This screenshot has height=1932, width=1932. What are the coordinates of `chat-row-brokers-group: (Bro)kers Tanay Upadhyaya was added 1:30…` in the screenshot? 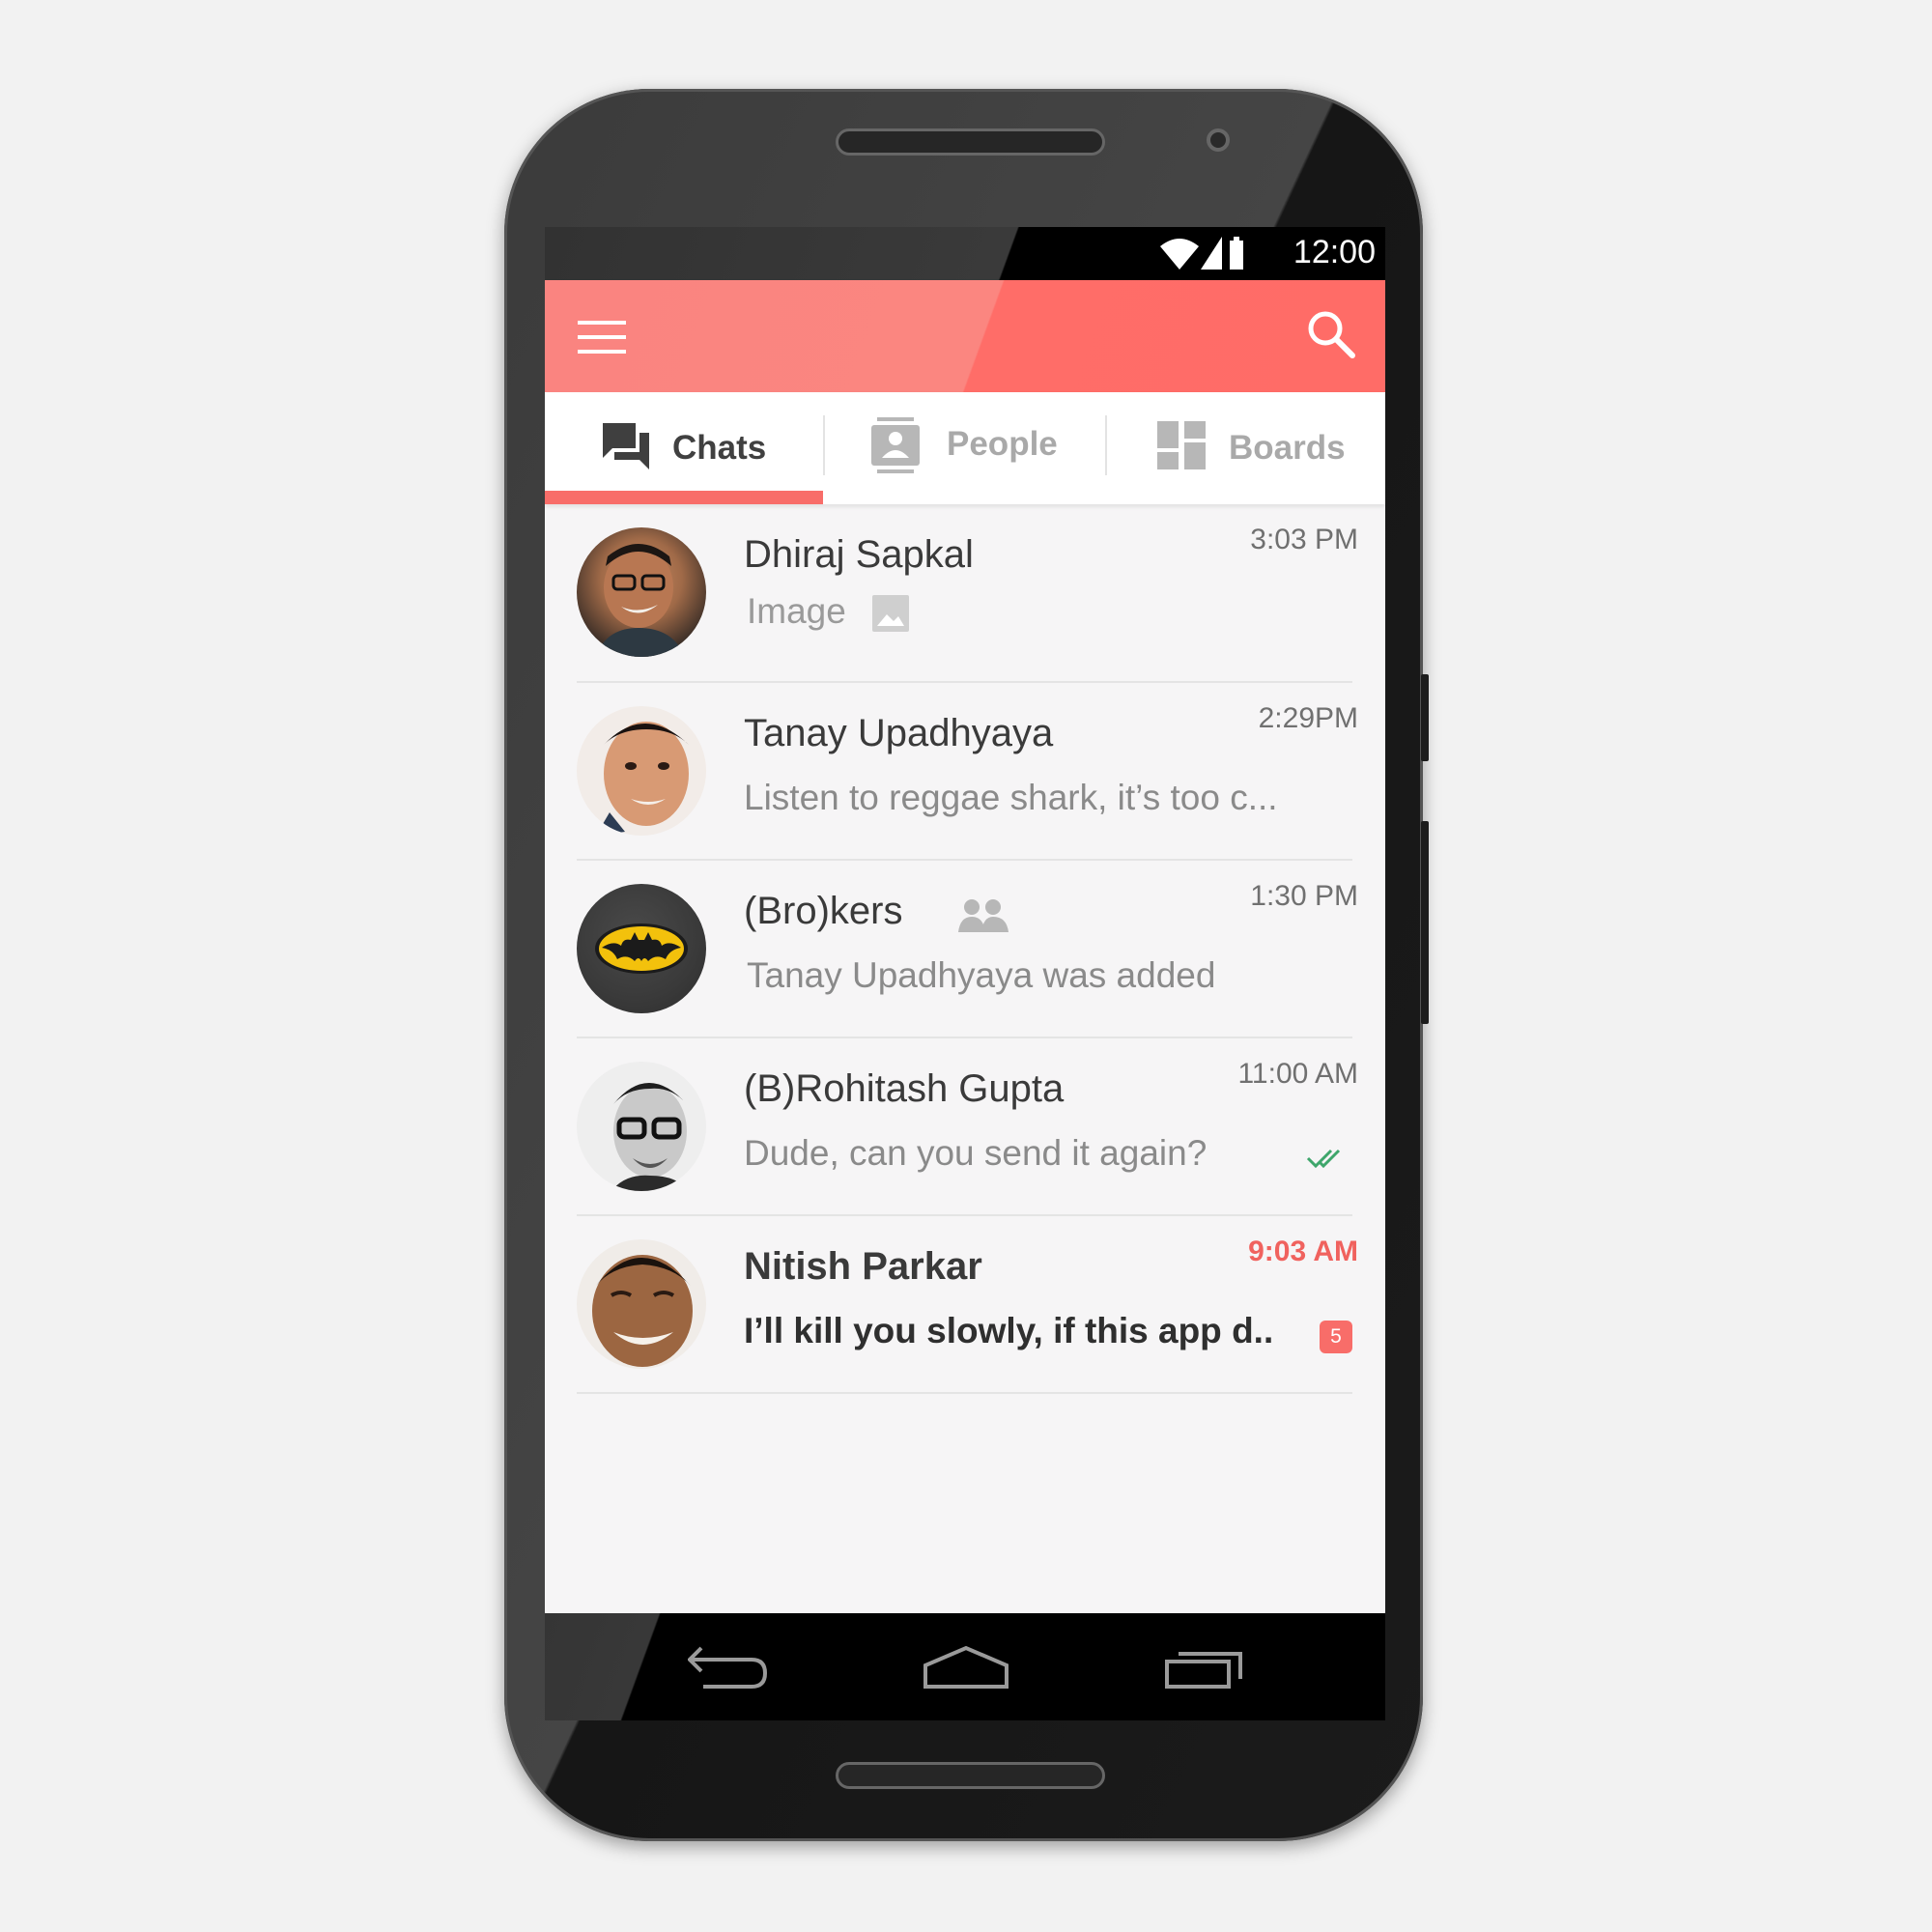 It's located at (965, 949).